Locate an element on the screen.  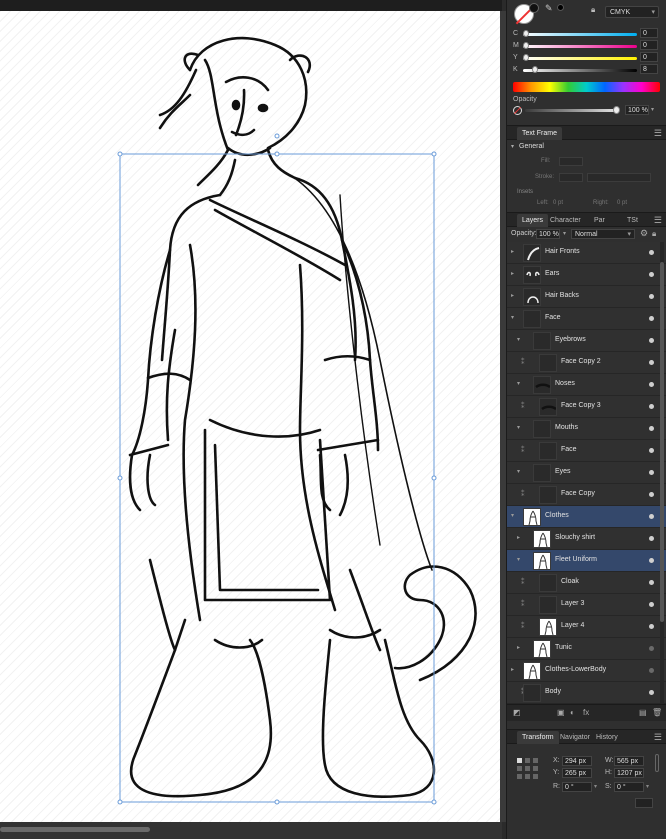
fill-field is located at coordinates (571, 161).